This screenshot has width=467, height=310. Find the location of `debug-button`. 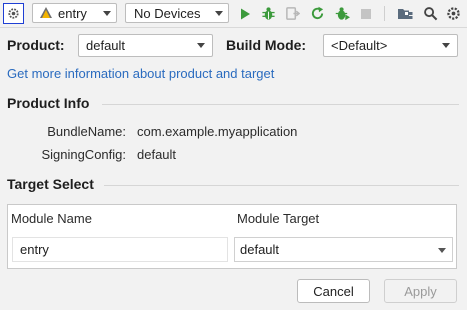

debug-button is located at coordinates (268, 13).